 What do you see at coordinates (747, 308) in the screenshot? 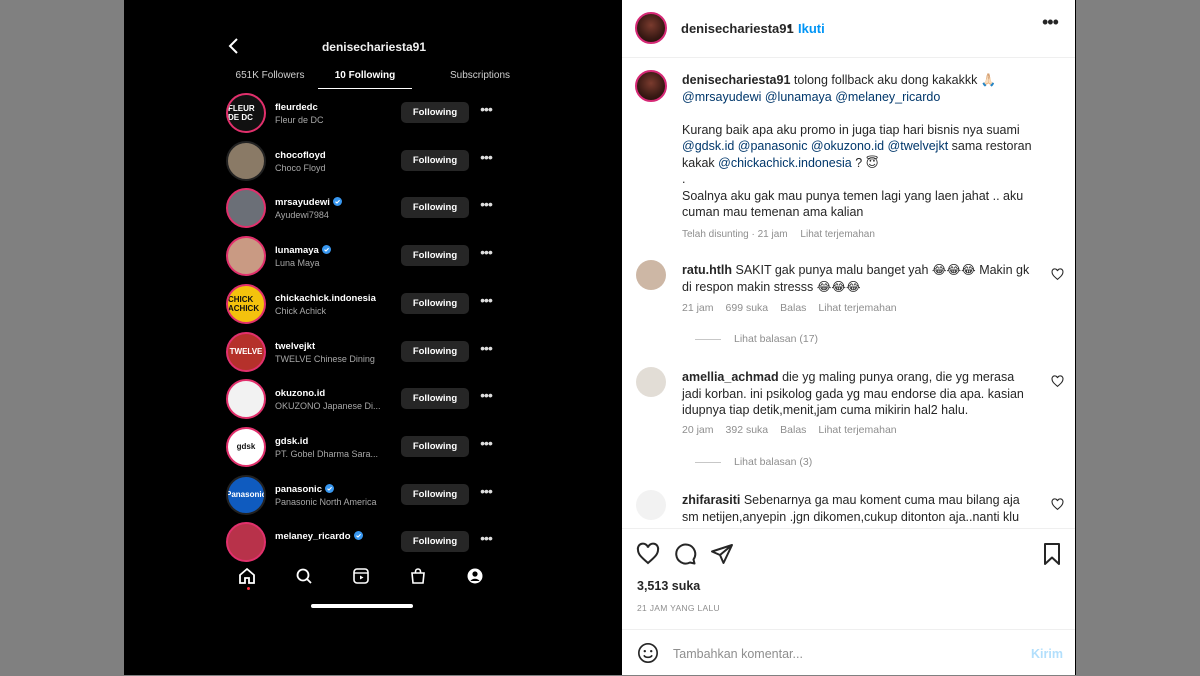
I see `comment-likes: 699 suka` at bounding box center [747, 308].